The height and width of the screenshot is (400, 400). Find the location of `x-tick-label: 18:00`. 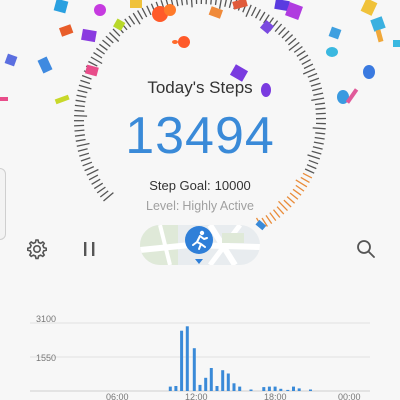

x-tick-label: 18:00 is located at coordinates (275, 396).